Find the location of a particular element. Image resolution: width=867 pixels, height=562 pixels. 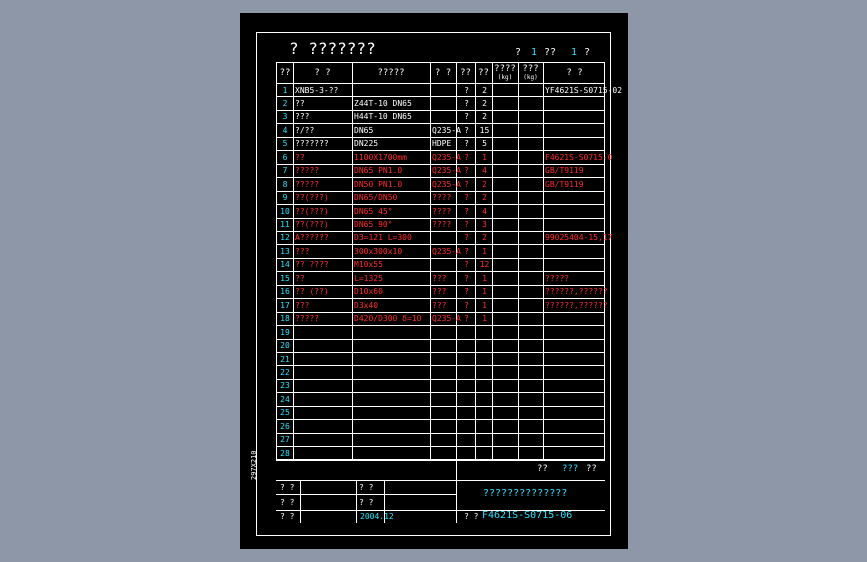

table-cell-spec: DN65 45° is located at coordinates (373, 211).